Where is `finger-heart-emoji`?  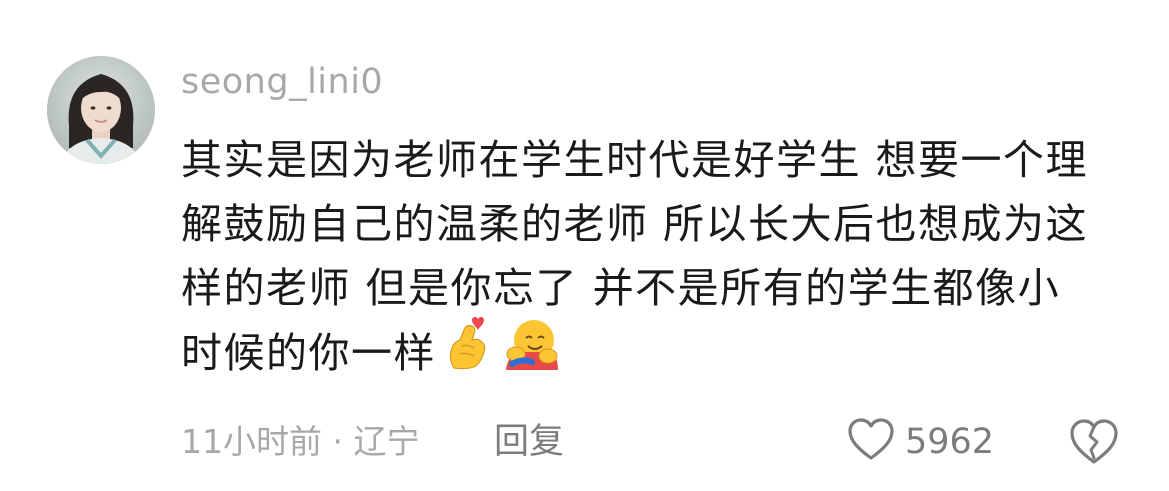
finger-heart-emoji is located at coordinates (469, 352).